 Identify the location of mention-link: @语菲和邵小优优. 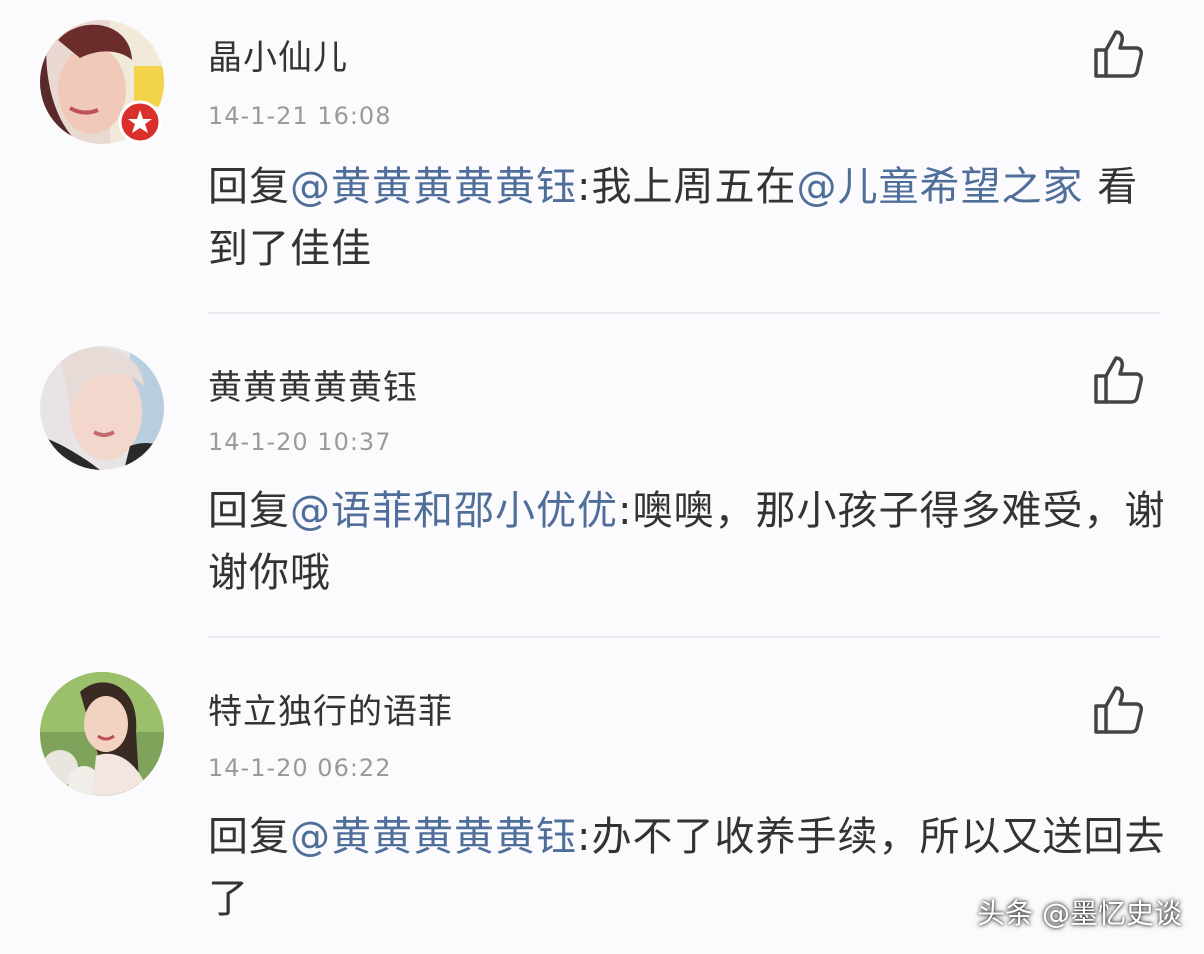
(454, 511).